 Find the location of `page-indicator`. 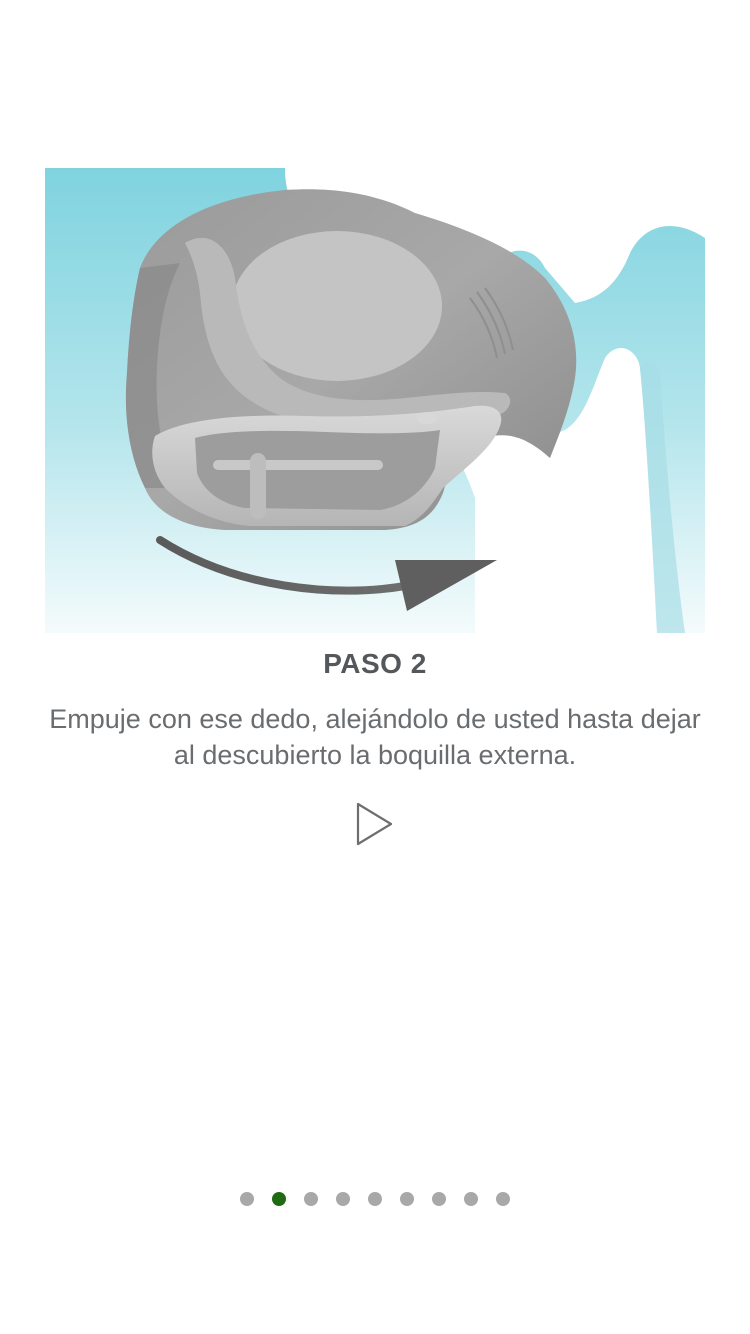

page-indicator is located at coordinates (375, 1199).